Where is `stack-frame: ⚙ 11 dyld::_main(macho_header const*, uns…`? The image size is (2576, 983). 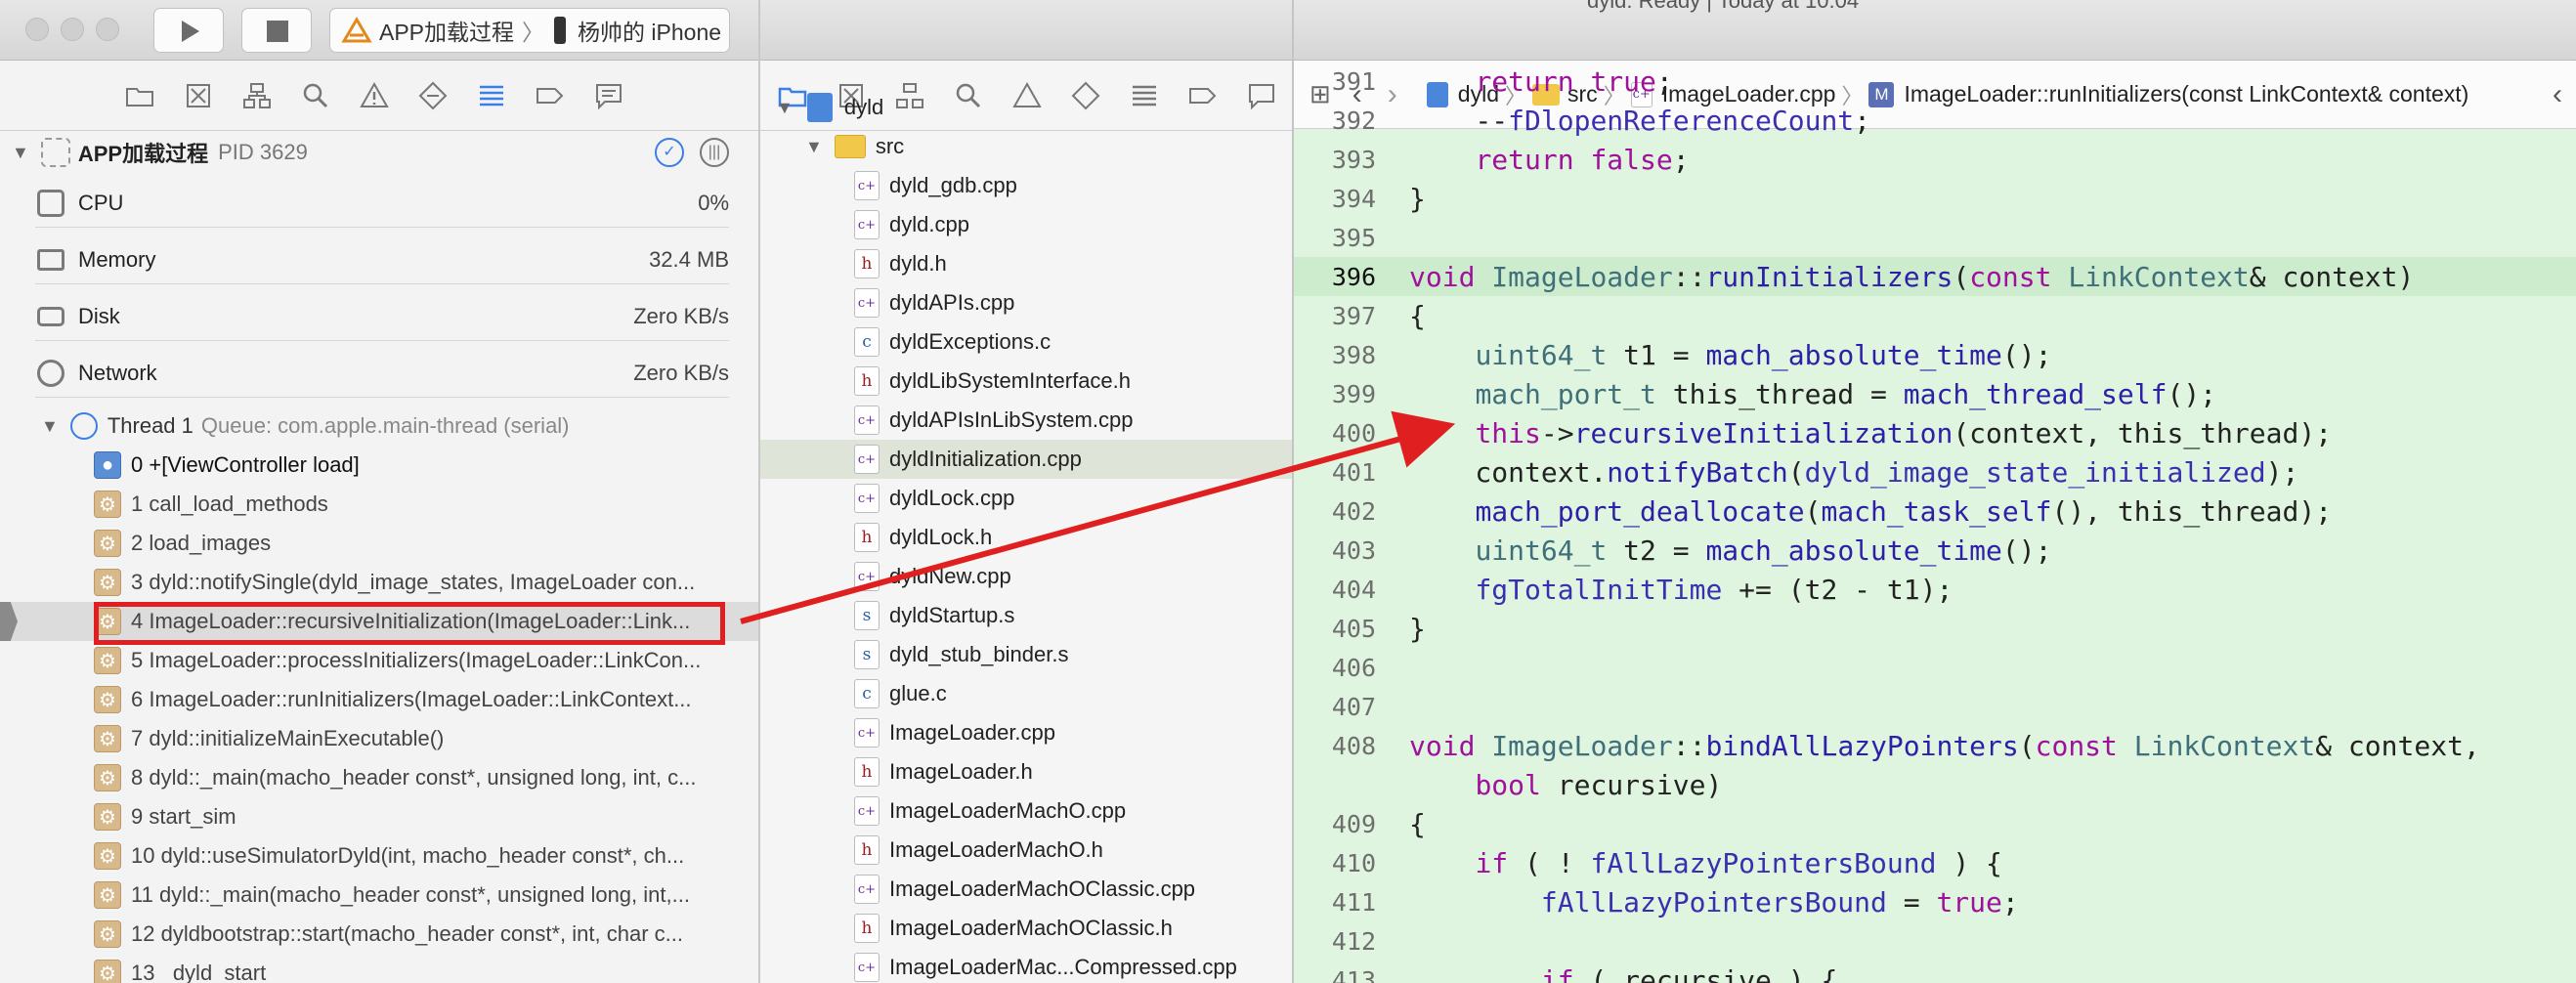
stack-frame: ⚙ 11 dyld::_main(macho_header const*, uns… is located at coordinates (379, 895).